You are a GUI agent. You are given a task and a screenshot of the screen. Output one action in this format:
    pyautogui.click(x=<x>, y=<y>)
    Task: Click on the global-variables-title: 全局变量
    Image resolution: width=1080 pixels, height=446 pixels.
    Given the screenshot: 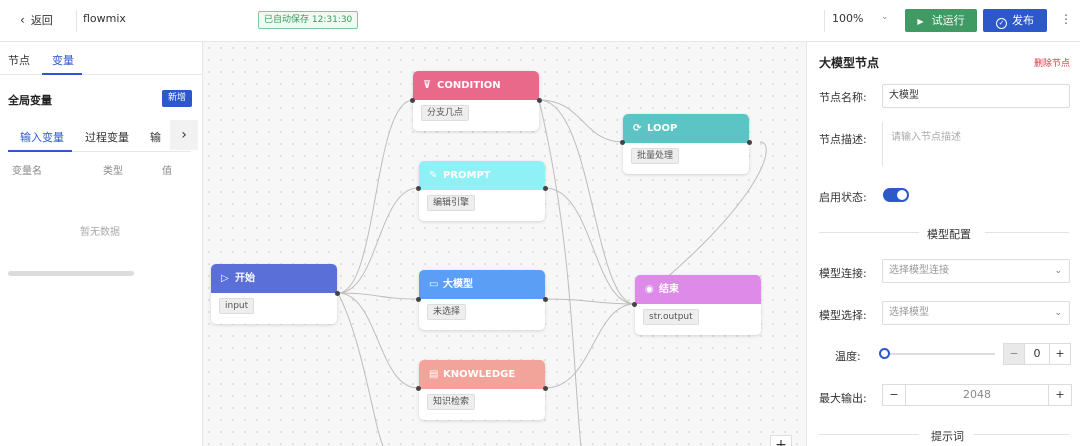 What is the action you would take?
    pyautogui.click(x=30, y=100)
    